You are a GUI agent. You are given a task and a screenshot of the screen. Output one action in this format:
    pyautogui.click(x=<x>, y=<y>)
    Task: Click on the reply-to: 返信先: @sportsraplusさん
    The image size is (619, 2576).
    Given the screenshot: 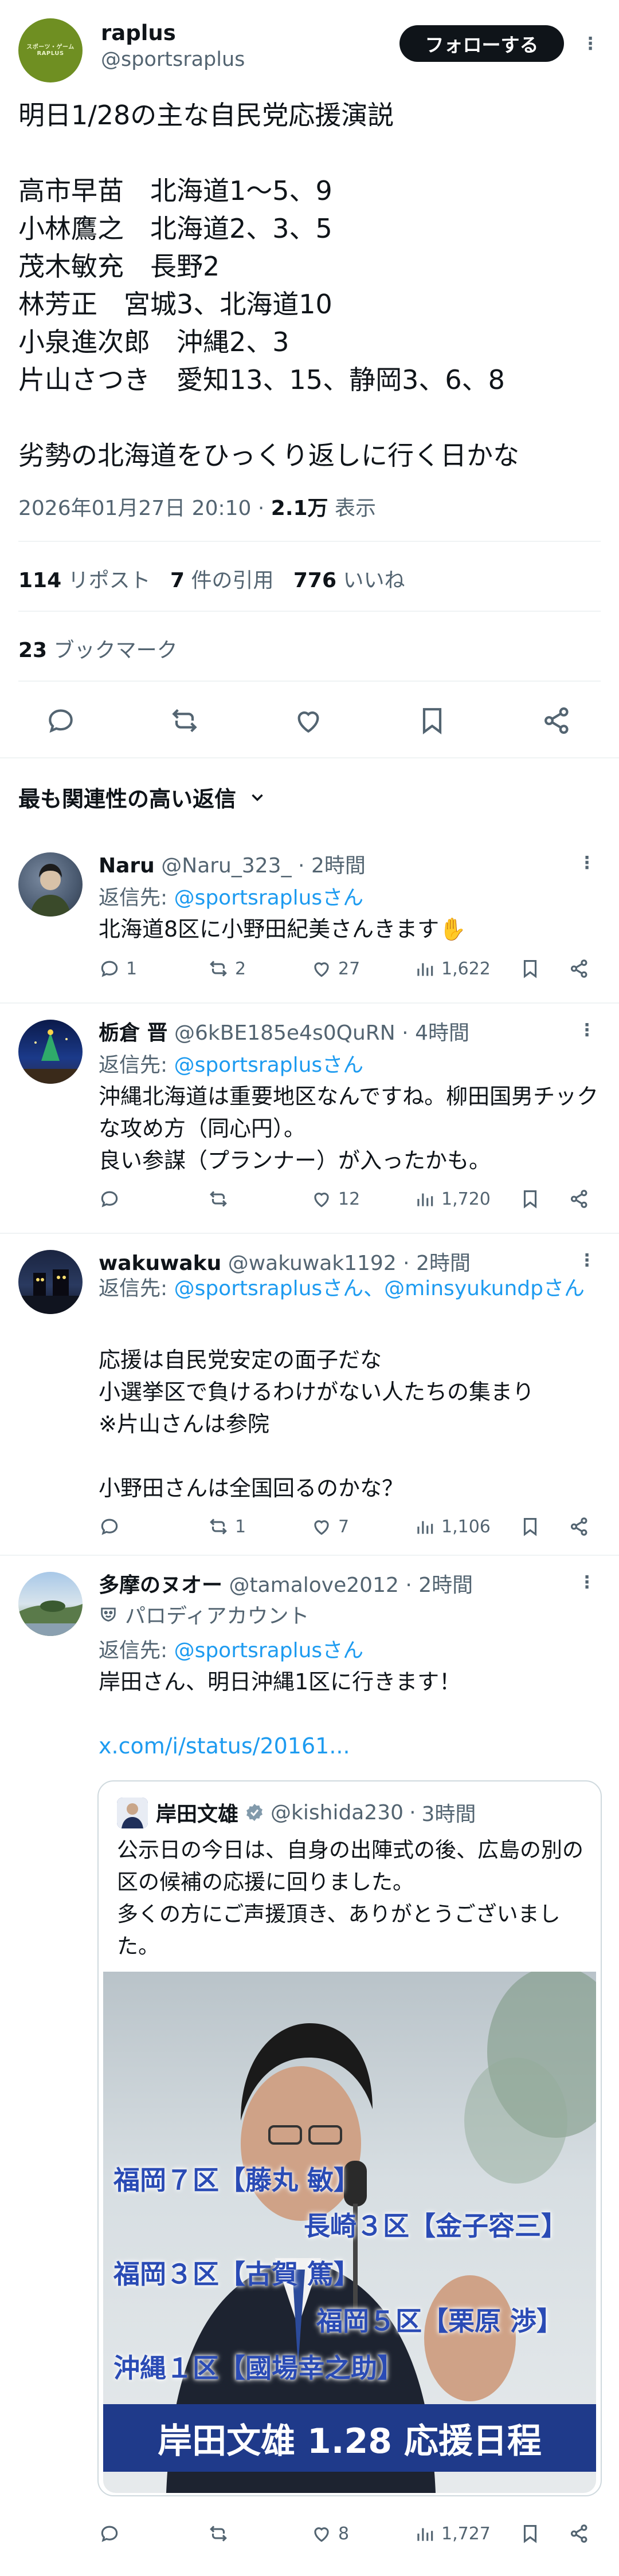 What is the action you would take?
    pyautogui.click(x=231, y=1063)
    